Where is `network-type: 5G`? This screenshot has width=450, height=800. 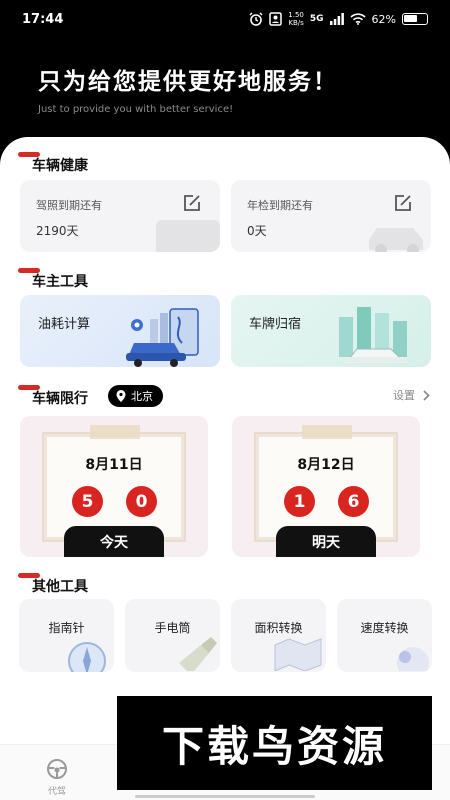
network-type: 5G is located at coordinates (316, 19).